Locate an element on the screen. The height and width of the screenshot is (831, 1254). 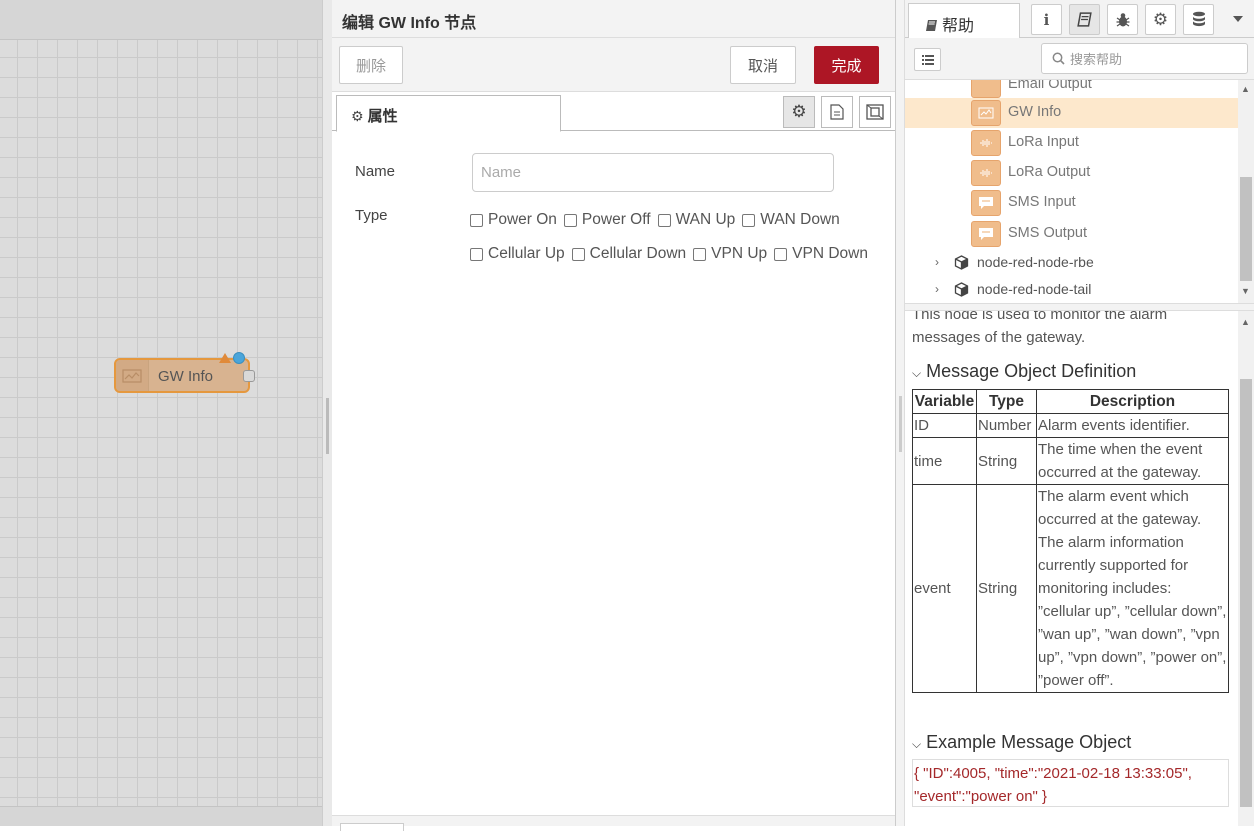
name-input is located at coordinates (653, 172).